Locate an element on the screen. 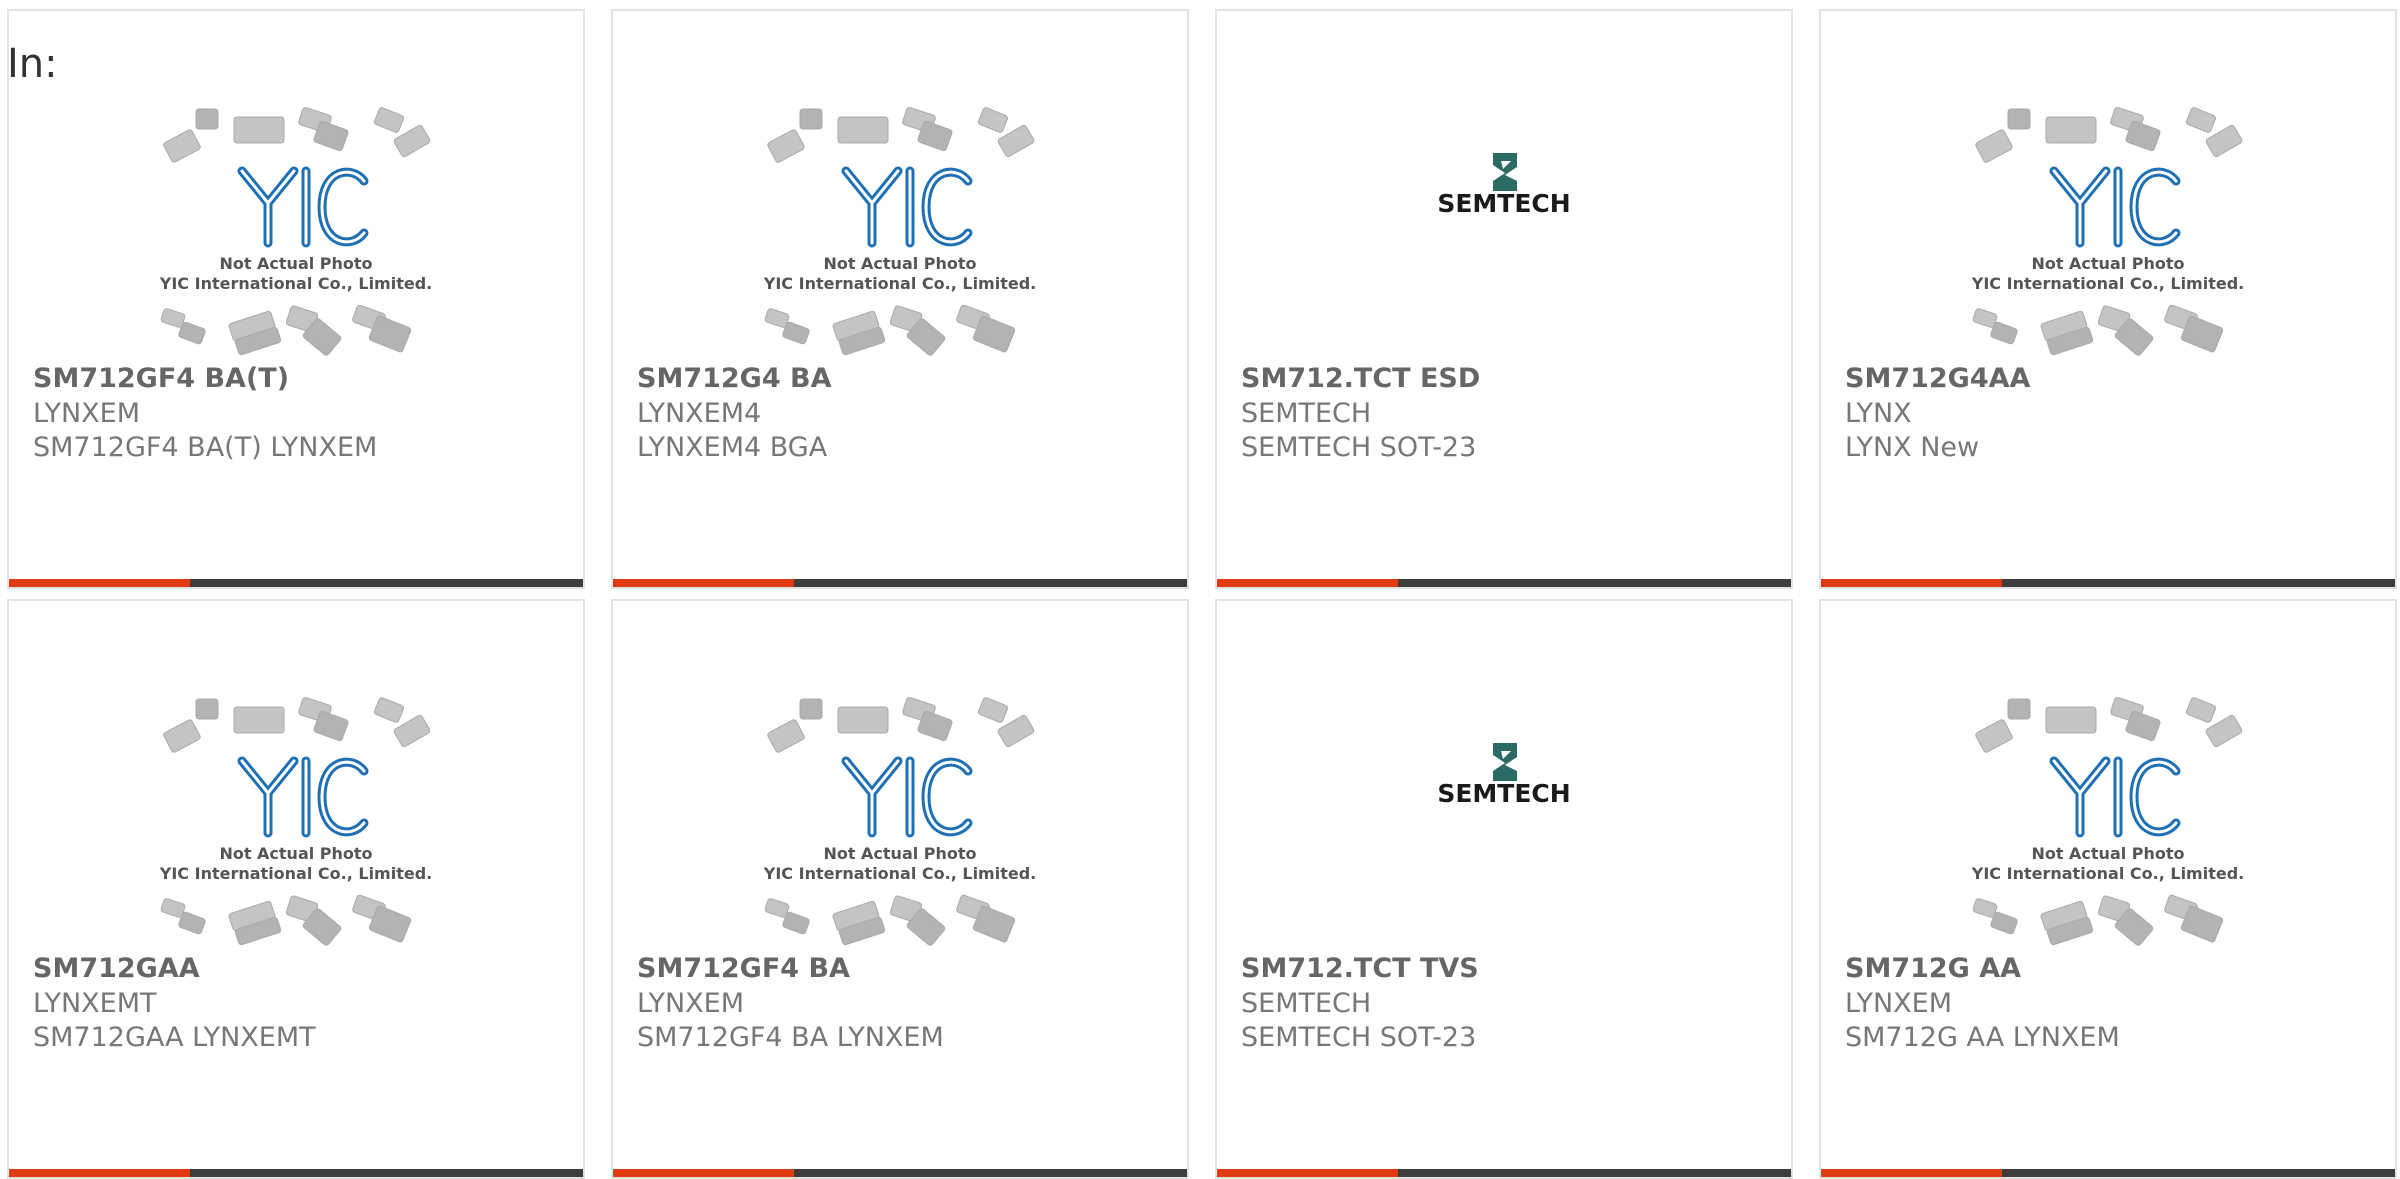 This screenshot has width=2400, height=1179. brand-name: LYNXEM4 is located at coordinates (699, 413).